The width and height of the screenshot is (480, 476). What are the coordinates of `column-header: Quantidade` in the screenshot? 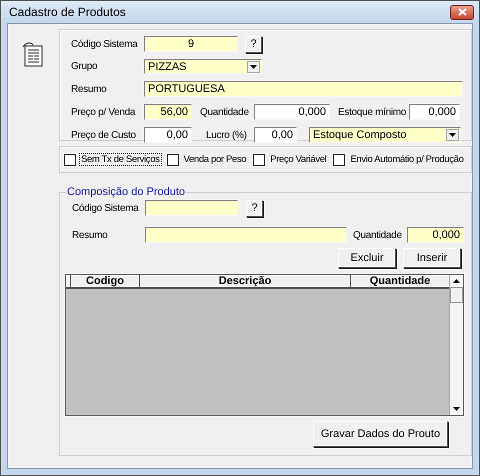 It's located at (400, 281).